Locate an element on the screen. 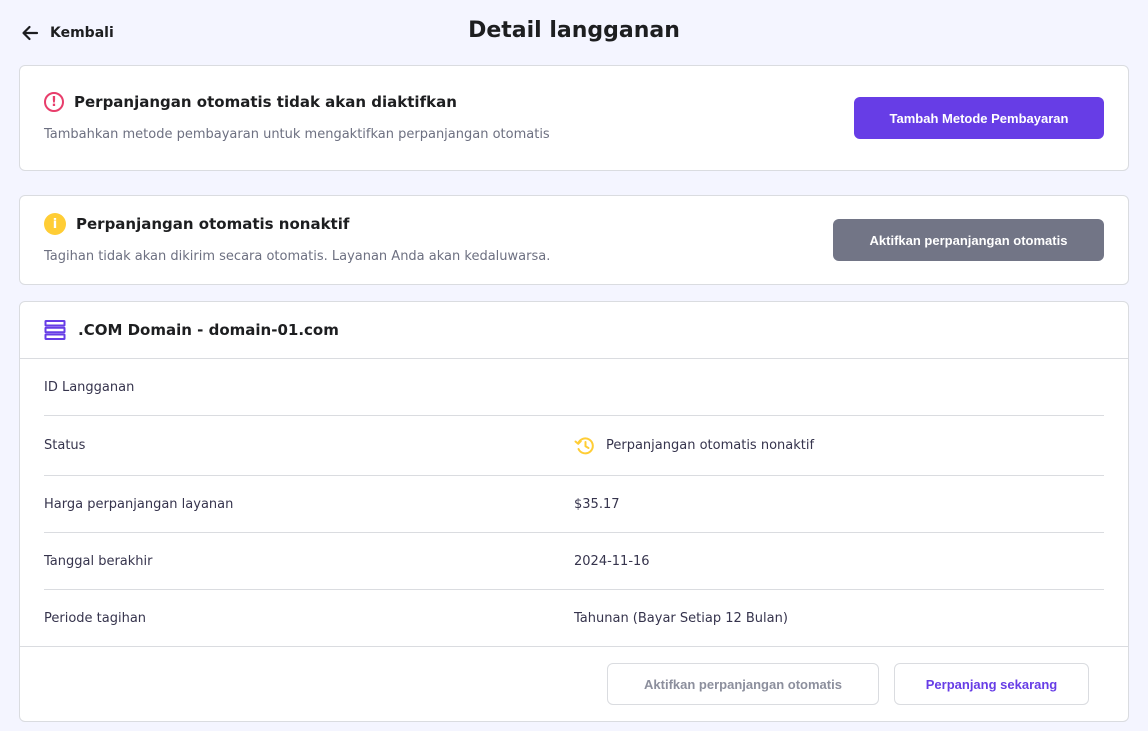  table-row: Tanggal berakhir 2024-11-16 is located at coordinates (574, 561).